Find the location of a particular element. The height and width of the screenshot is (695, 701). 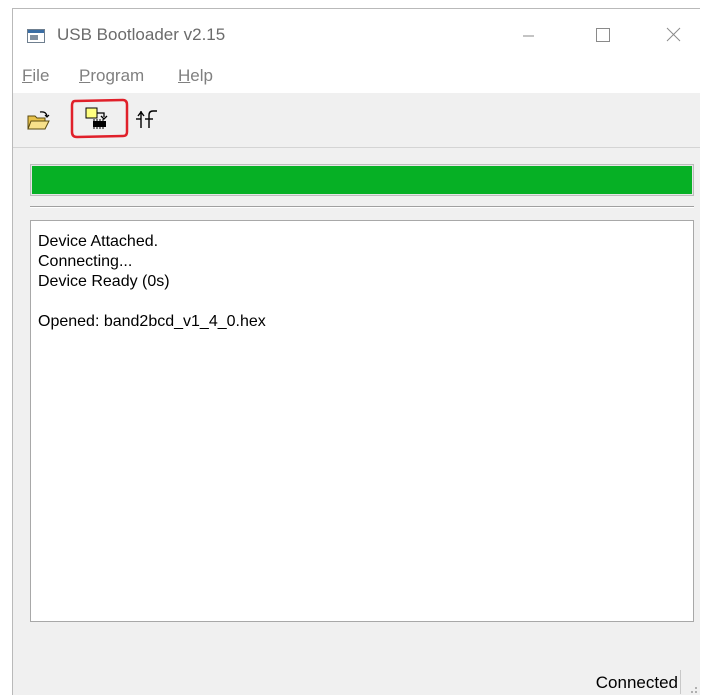

menu-file: File is located at coordinates (35, 76).